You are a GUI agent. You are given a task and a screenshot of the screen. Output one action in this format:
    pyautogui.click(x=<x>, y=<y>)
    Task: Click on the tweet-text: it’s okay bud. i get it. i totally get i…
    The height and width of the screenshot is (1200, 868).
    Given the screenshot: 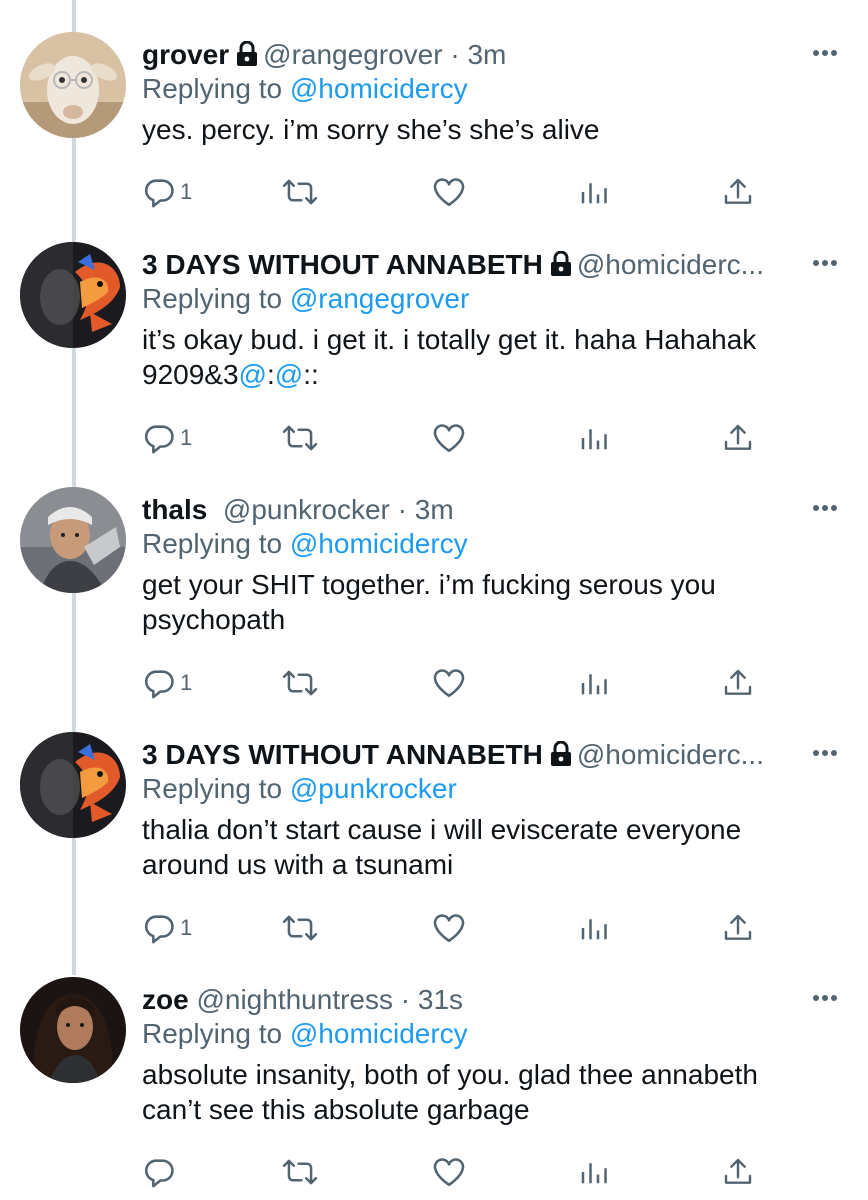 What is the action you would take?
    pyautogui.click(x=487, y=357)
    